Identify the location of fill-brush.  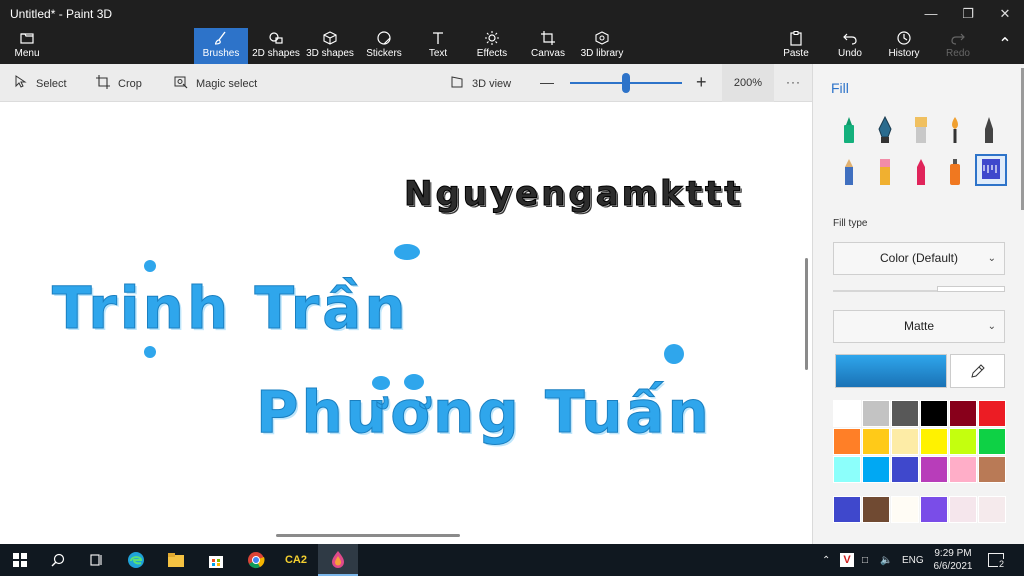
(991, 170).